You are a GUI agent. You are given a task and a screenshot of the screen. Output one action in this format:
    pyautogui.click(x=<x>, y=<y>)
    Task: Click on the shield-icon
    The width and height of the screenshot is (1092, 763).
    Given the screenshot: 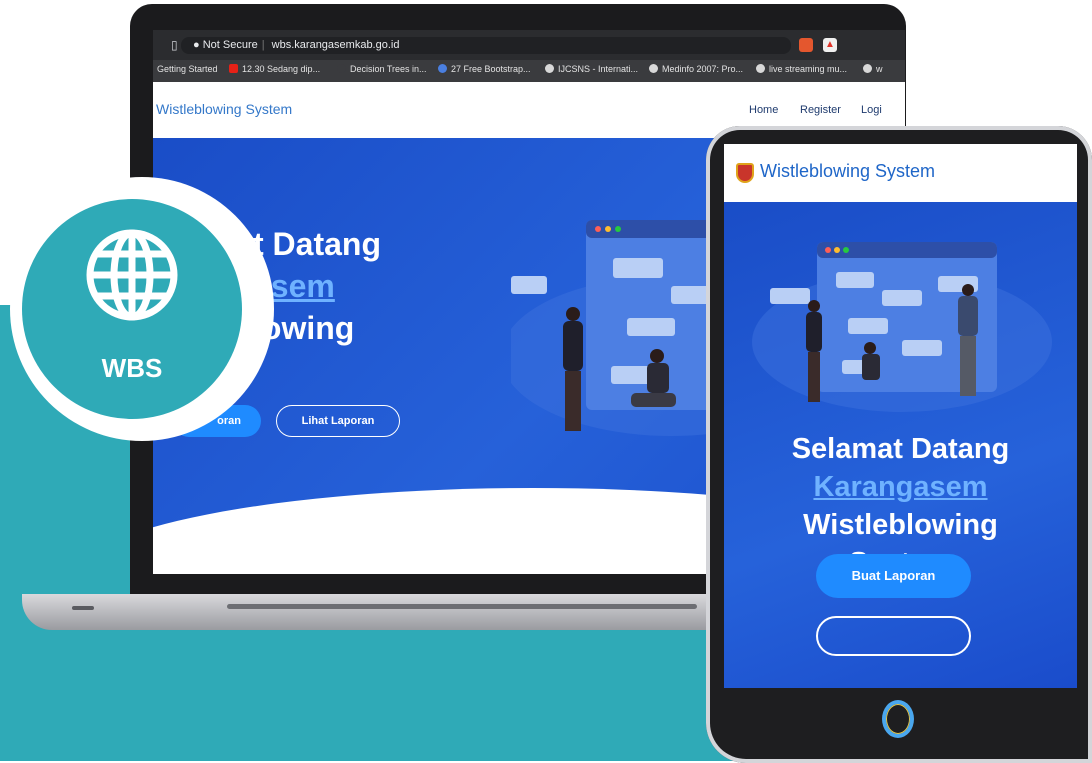 What is the action you would take?
    pyautogui.click(x=806, y=45)
    